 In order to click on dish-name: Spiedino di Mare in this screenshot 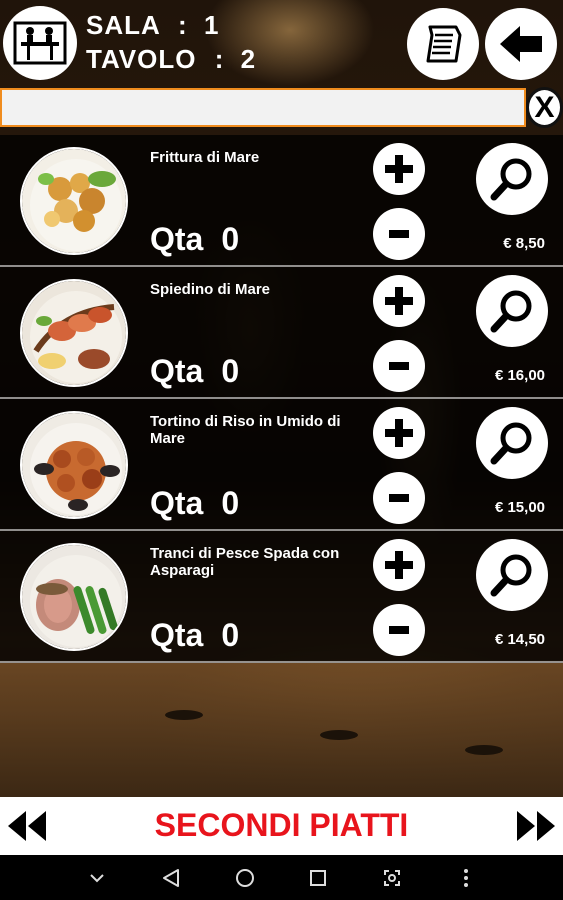, I will do `click(210, 289)`.